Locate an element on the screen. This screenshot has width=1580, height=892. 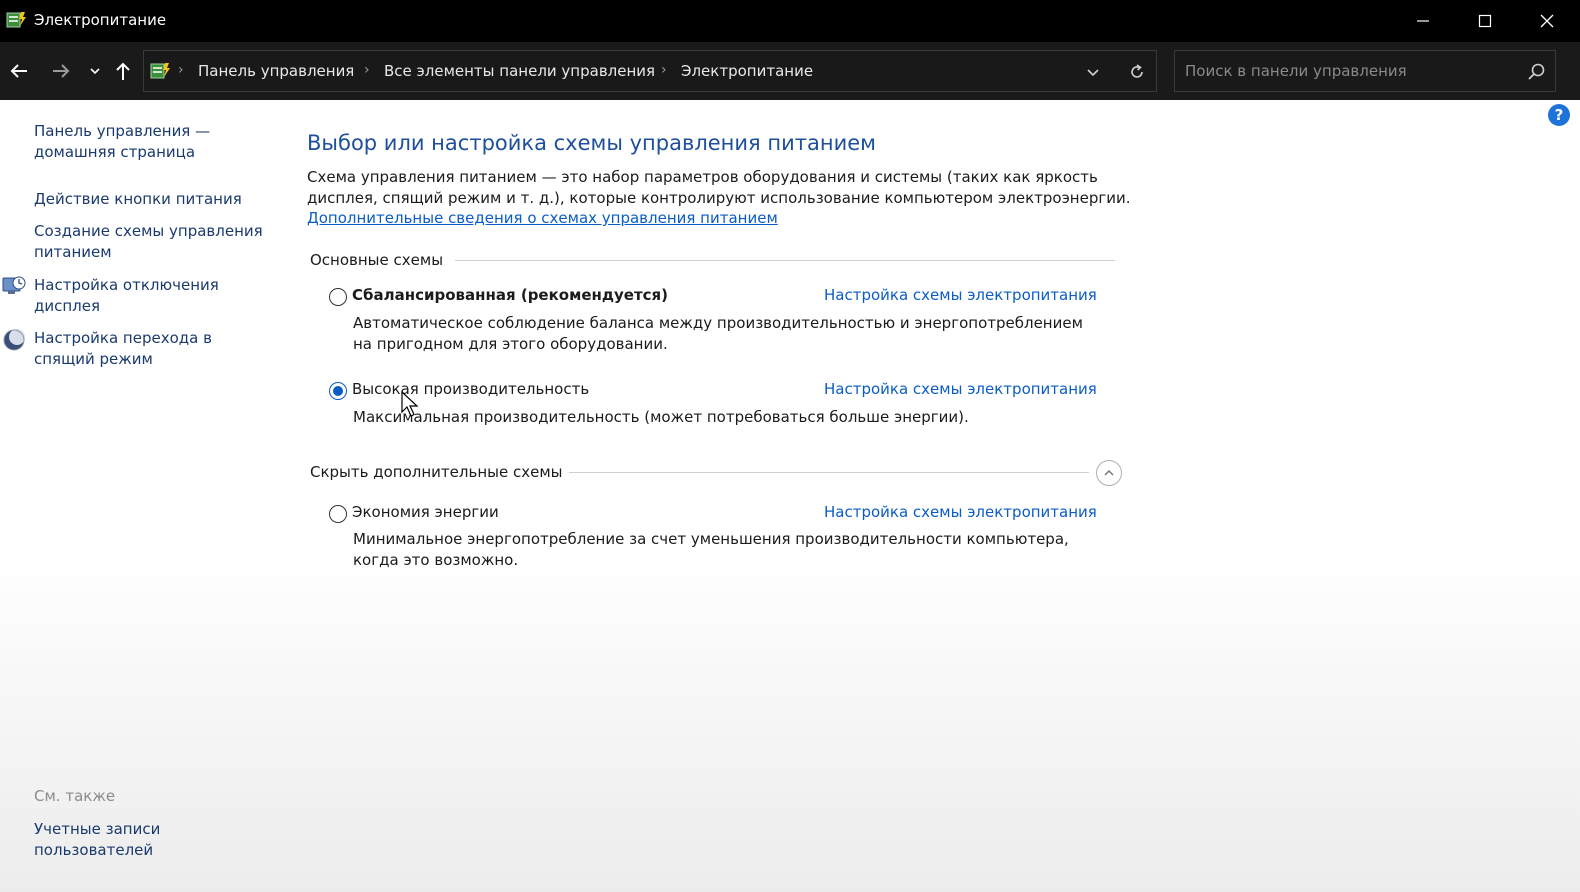
arrow-left-icon is located at coordinates (18, 71).